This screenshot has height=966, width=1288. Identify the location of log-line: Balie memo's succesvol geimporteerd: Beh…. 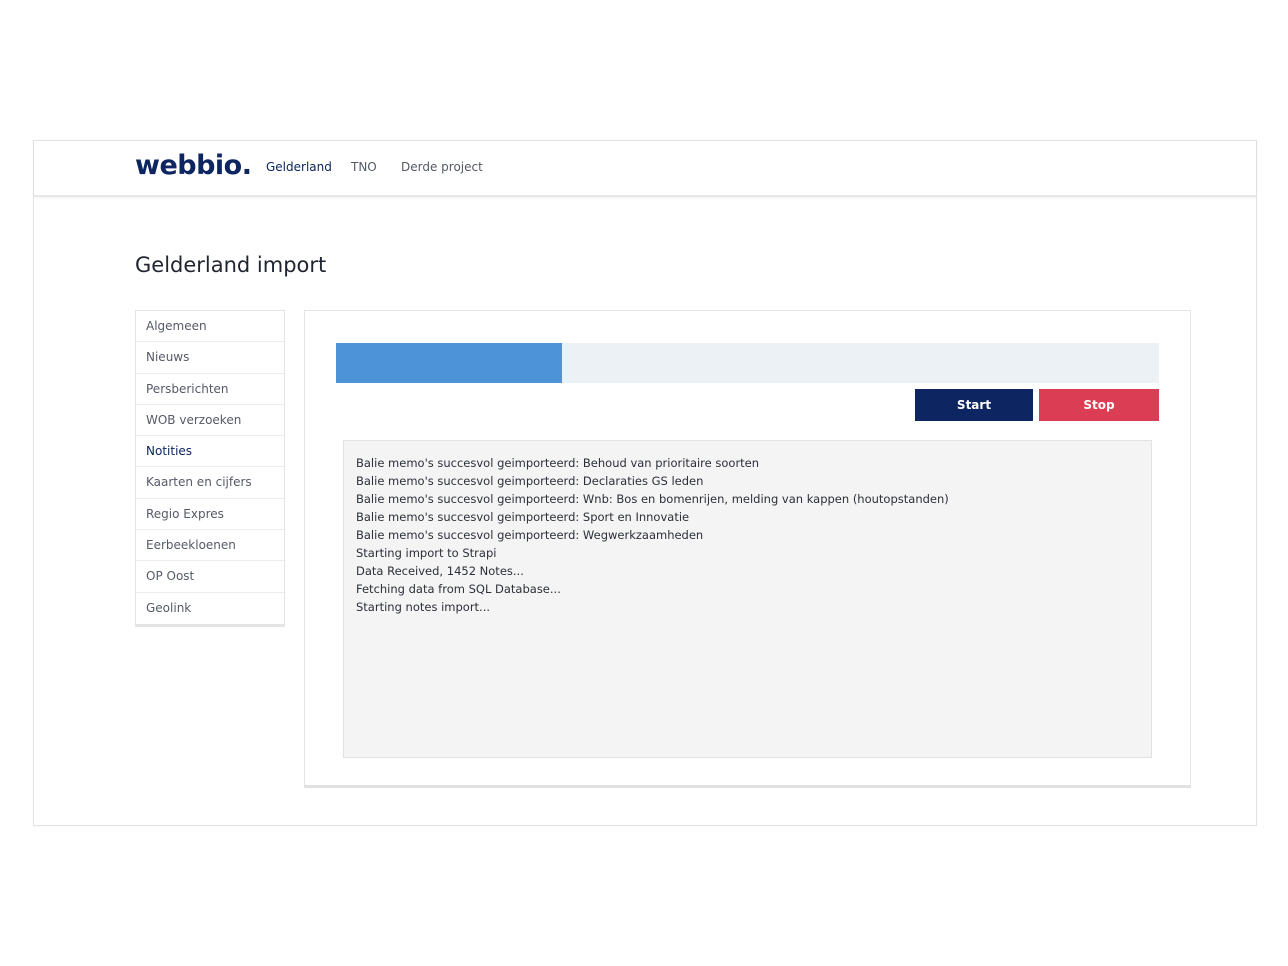
(558, 463).